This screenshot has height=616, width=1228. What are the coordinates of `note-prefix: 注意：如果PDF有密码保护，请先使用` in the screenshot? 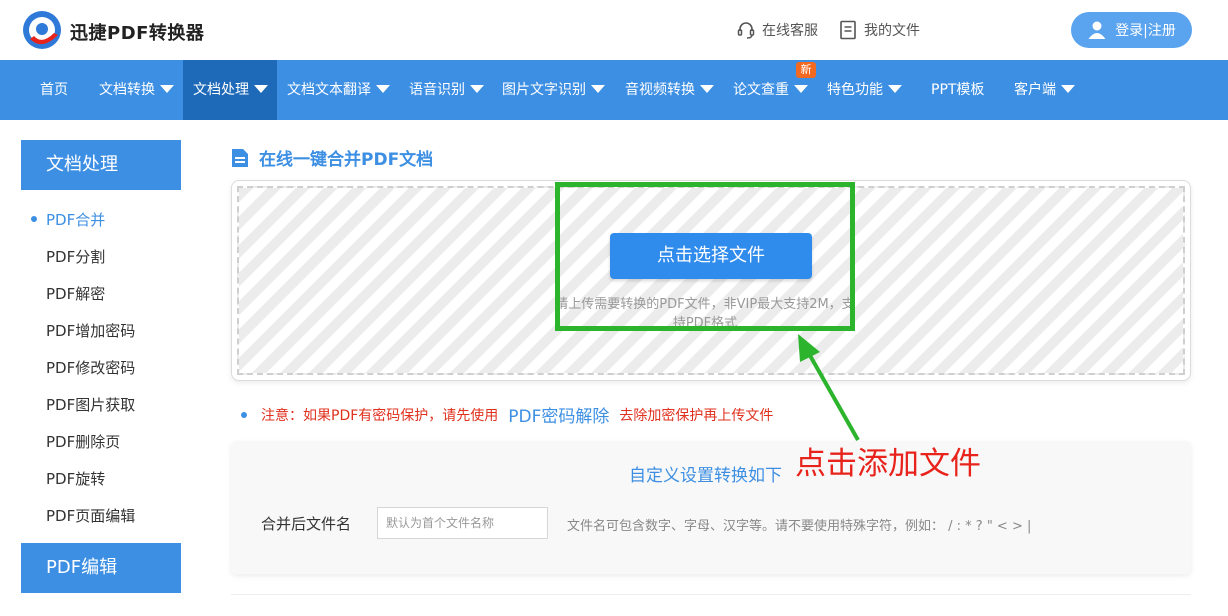 It's located at (380, 415).